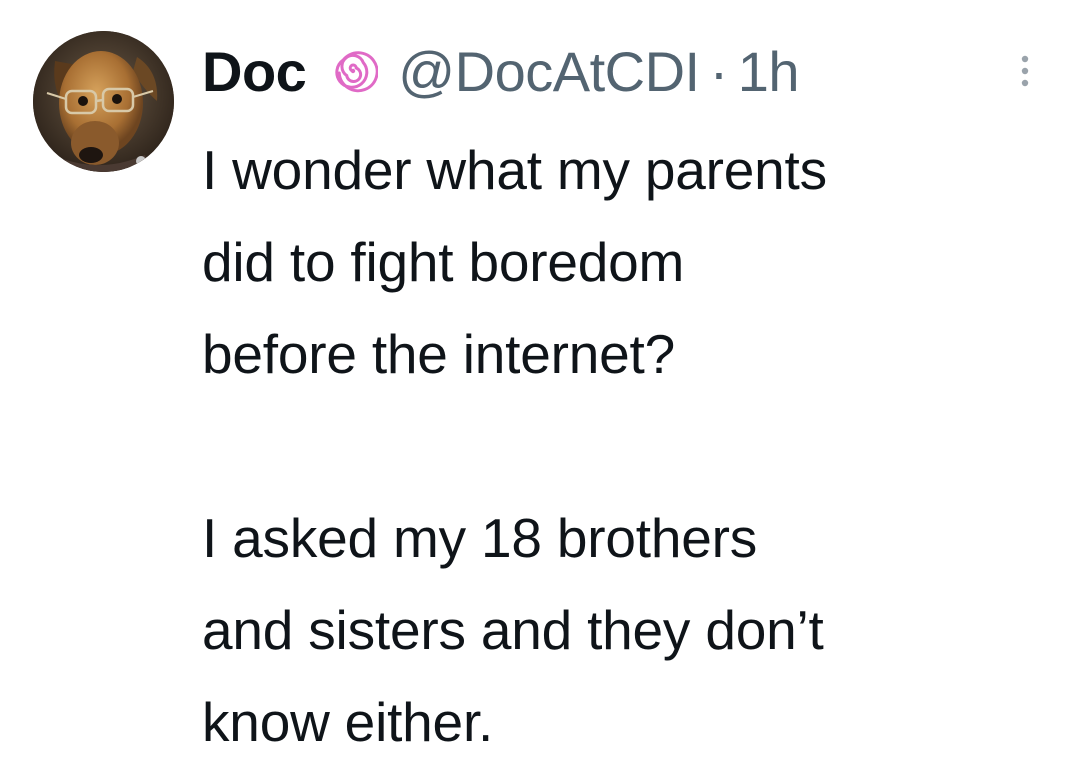 Image resolution: width=1080 pixels, height=776 pixels. I want to click on avatar, so click(103, 101).